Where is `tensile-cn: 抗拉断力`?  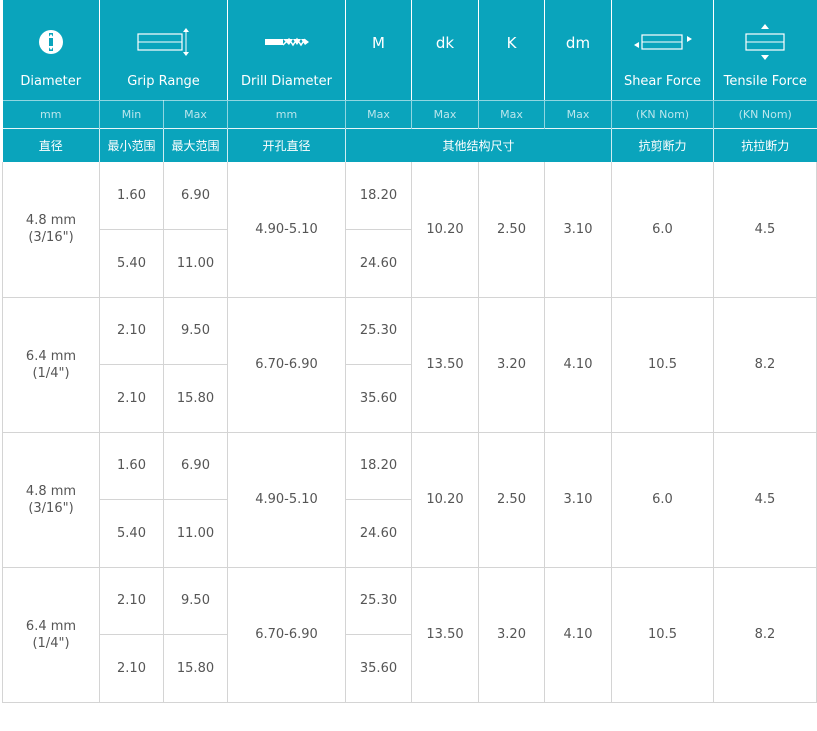
tensile-cn: 抗拉断力 is located at coordinates (765, 144).